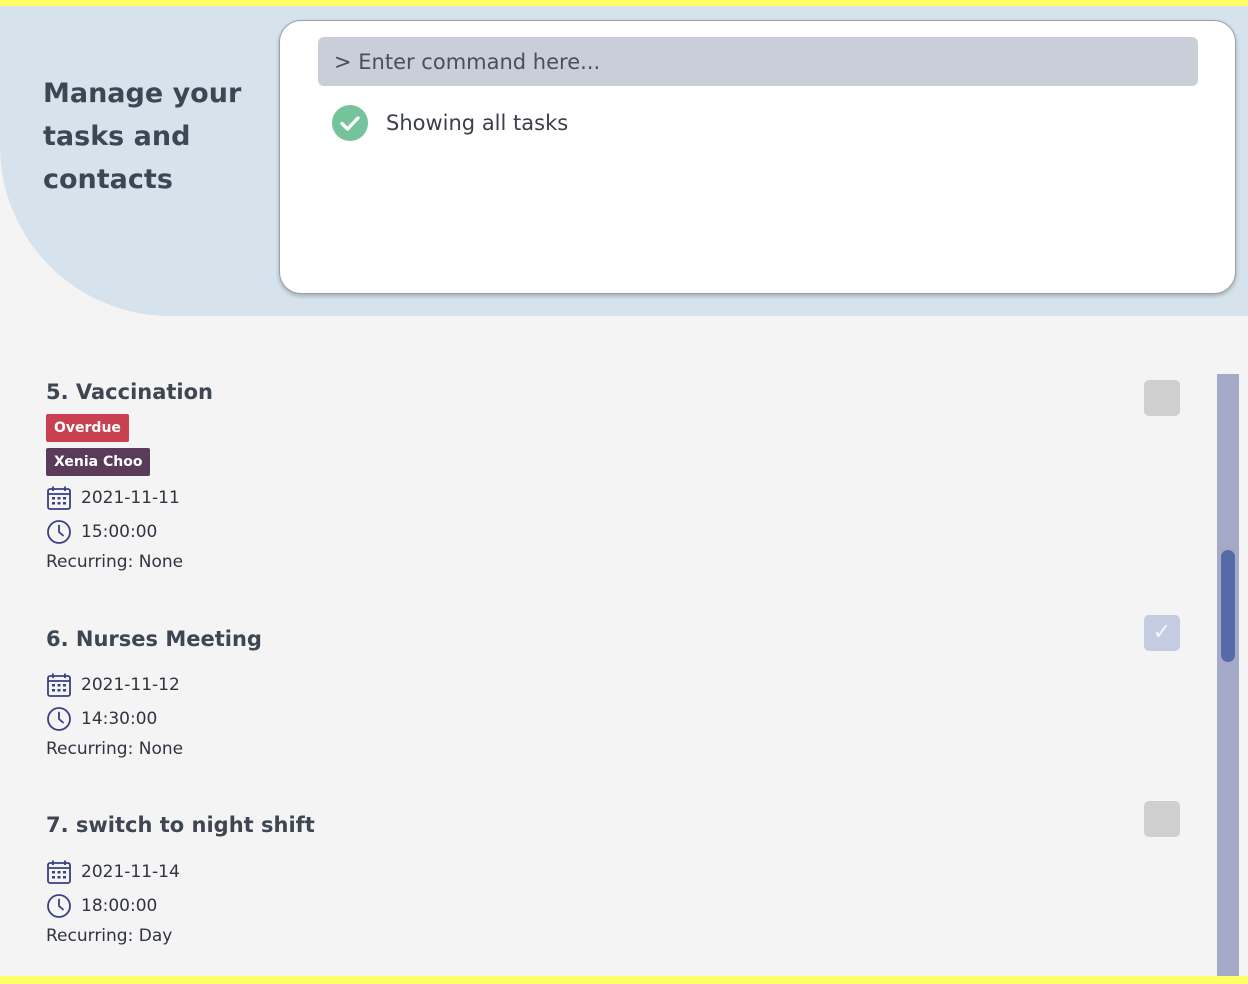 Image resolution: width=1248 pixels, height=984 pixels. I want to click on task-title: 5. Vaccination, so click(130, 392).